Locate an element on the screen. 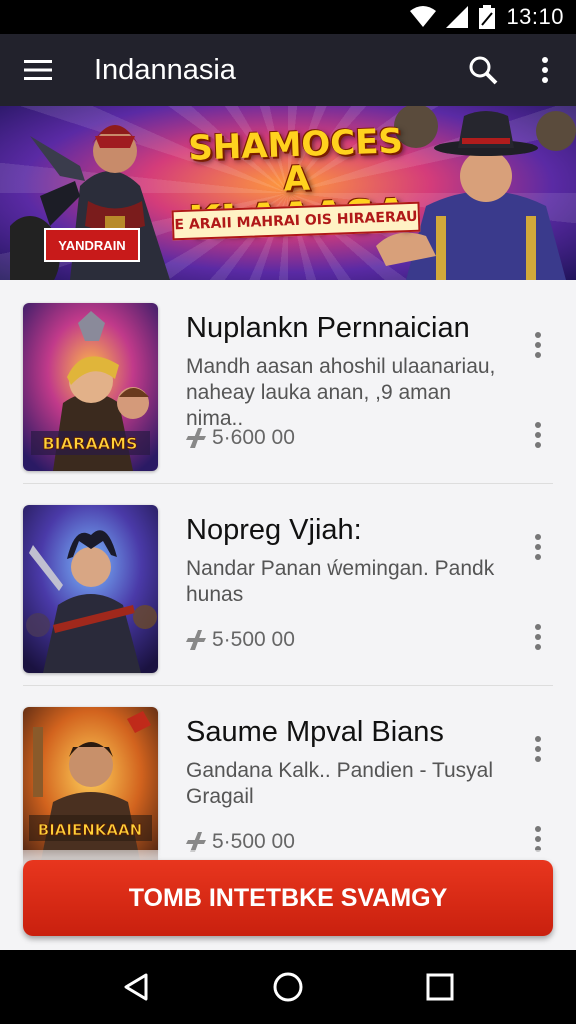 This screenshot has height=1024, width=576. search-icon is located at coordinates (483, 70).